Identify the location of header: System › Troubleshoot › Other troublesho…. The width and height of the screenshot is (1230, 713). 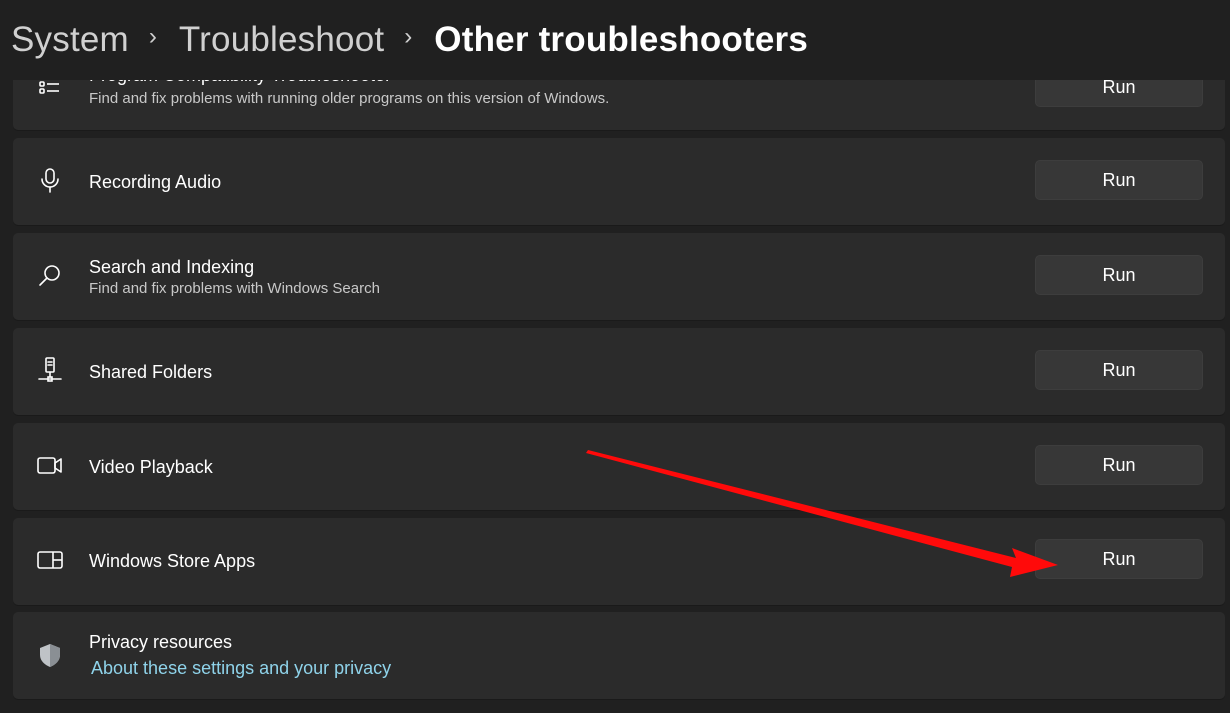
(615, 40).